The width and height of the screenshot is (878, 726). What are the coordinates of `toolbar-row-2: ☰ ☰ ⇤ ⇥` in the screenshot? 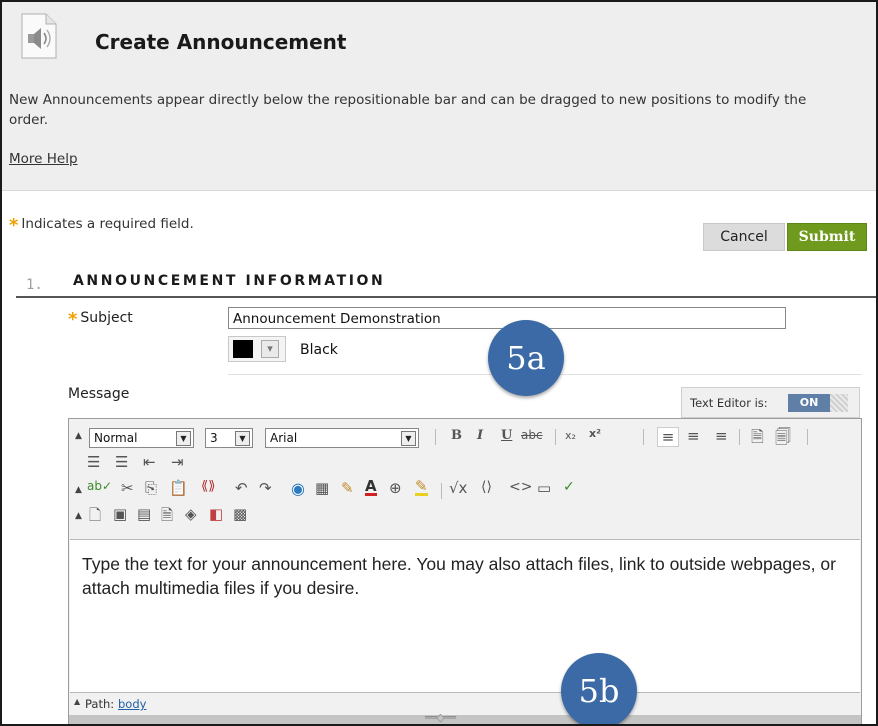 It's located at (465, 464).